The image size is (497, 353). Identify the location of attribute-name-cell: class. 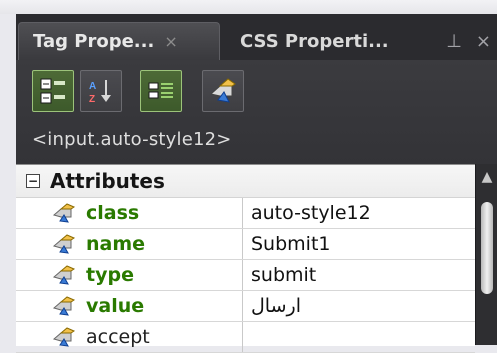
(129, 213).